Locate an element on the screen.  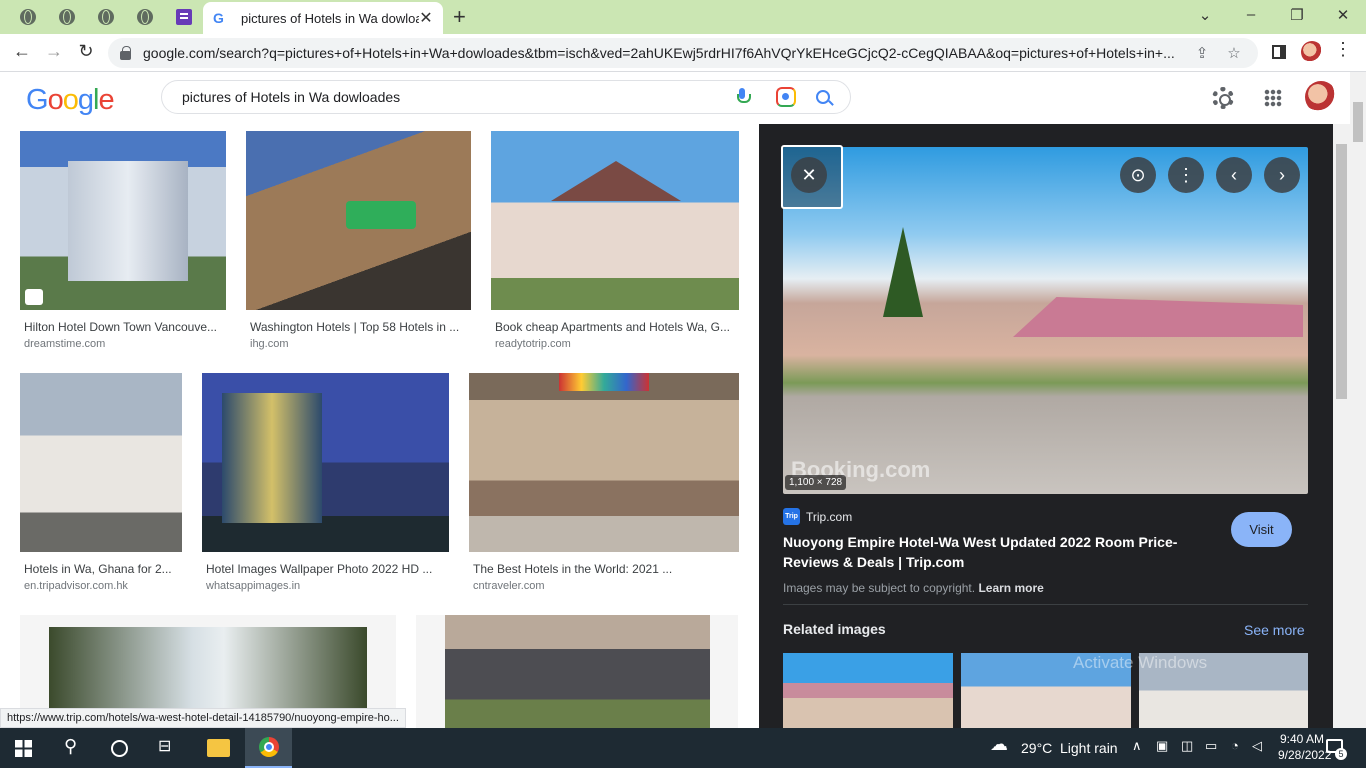
page-scroll-thumb is located at coordinates (1358, 122).